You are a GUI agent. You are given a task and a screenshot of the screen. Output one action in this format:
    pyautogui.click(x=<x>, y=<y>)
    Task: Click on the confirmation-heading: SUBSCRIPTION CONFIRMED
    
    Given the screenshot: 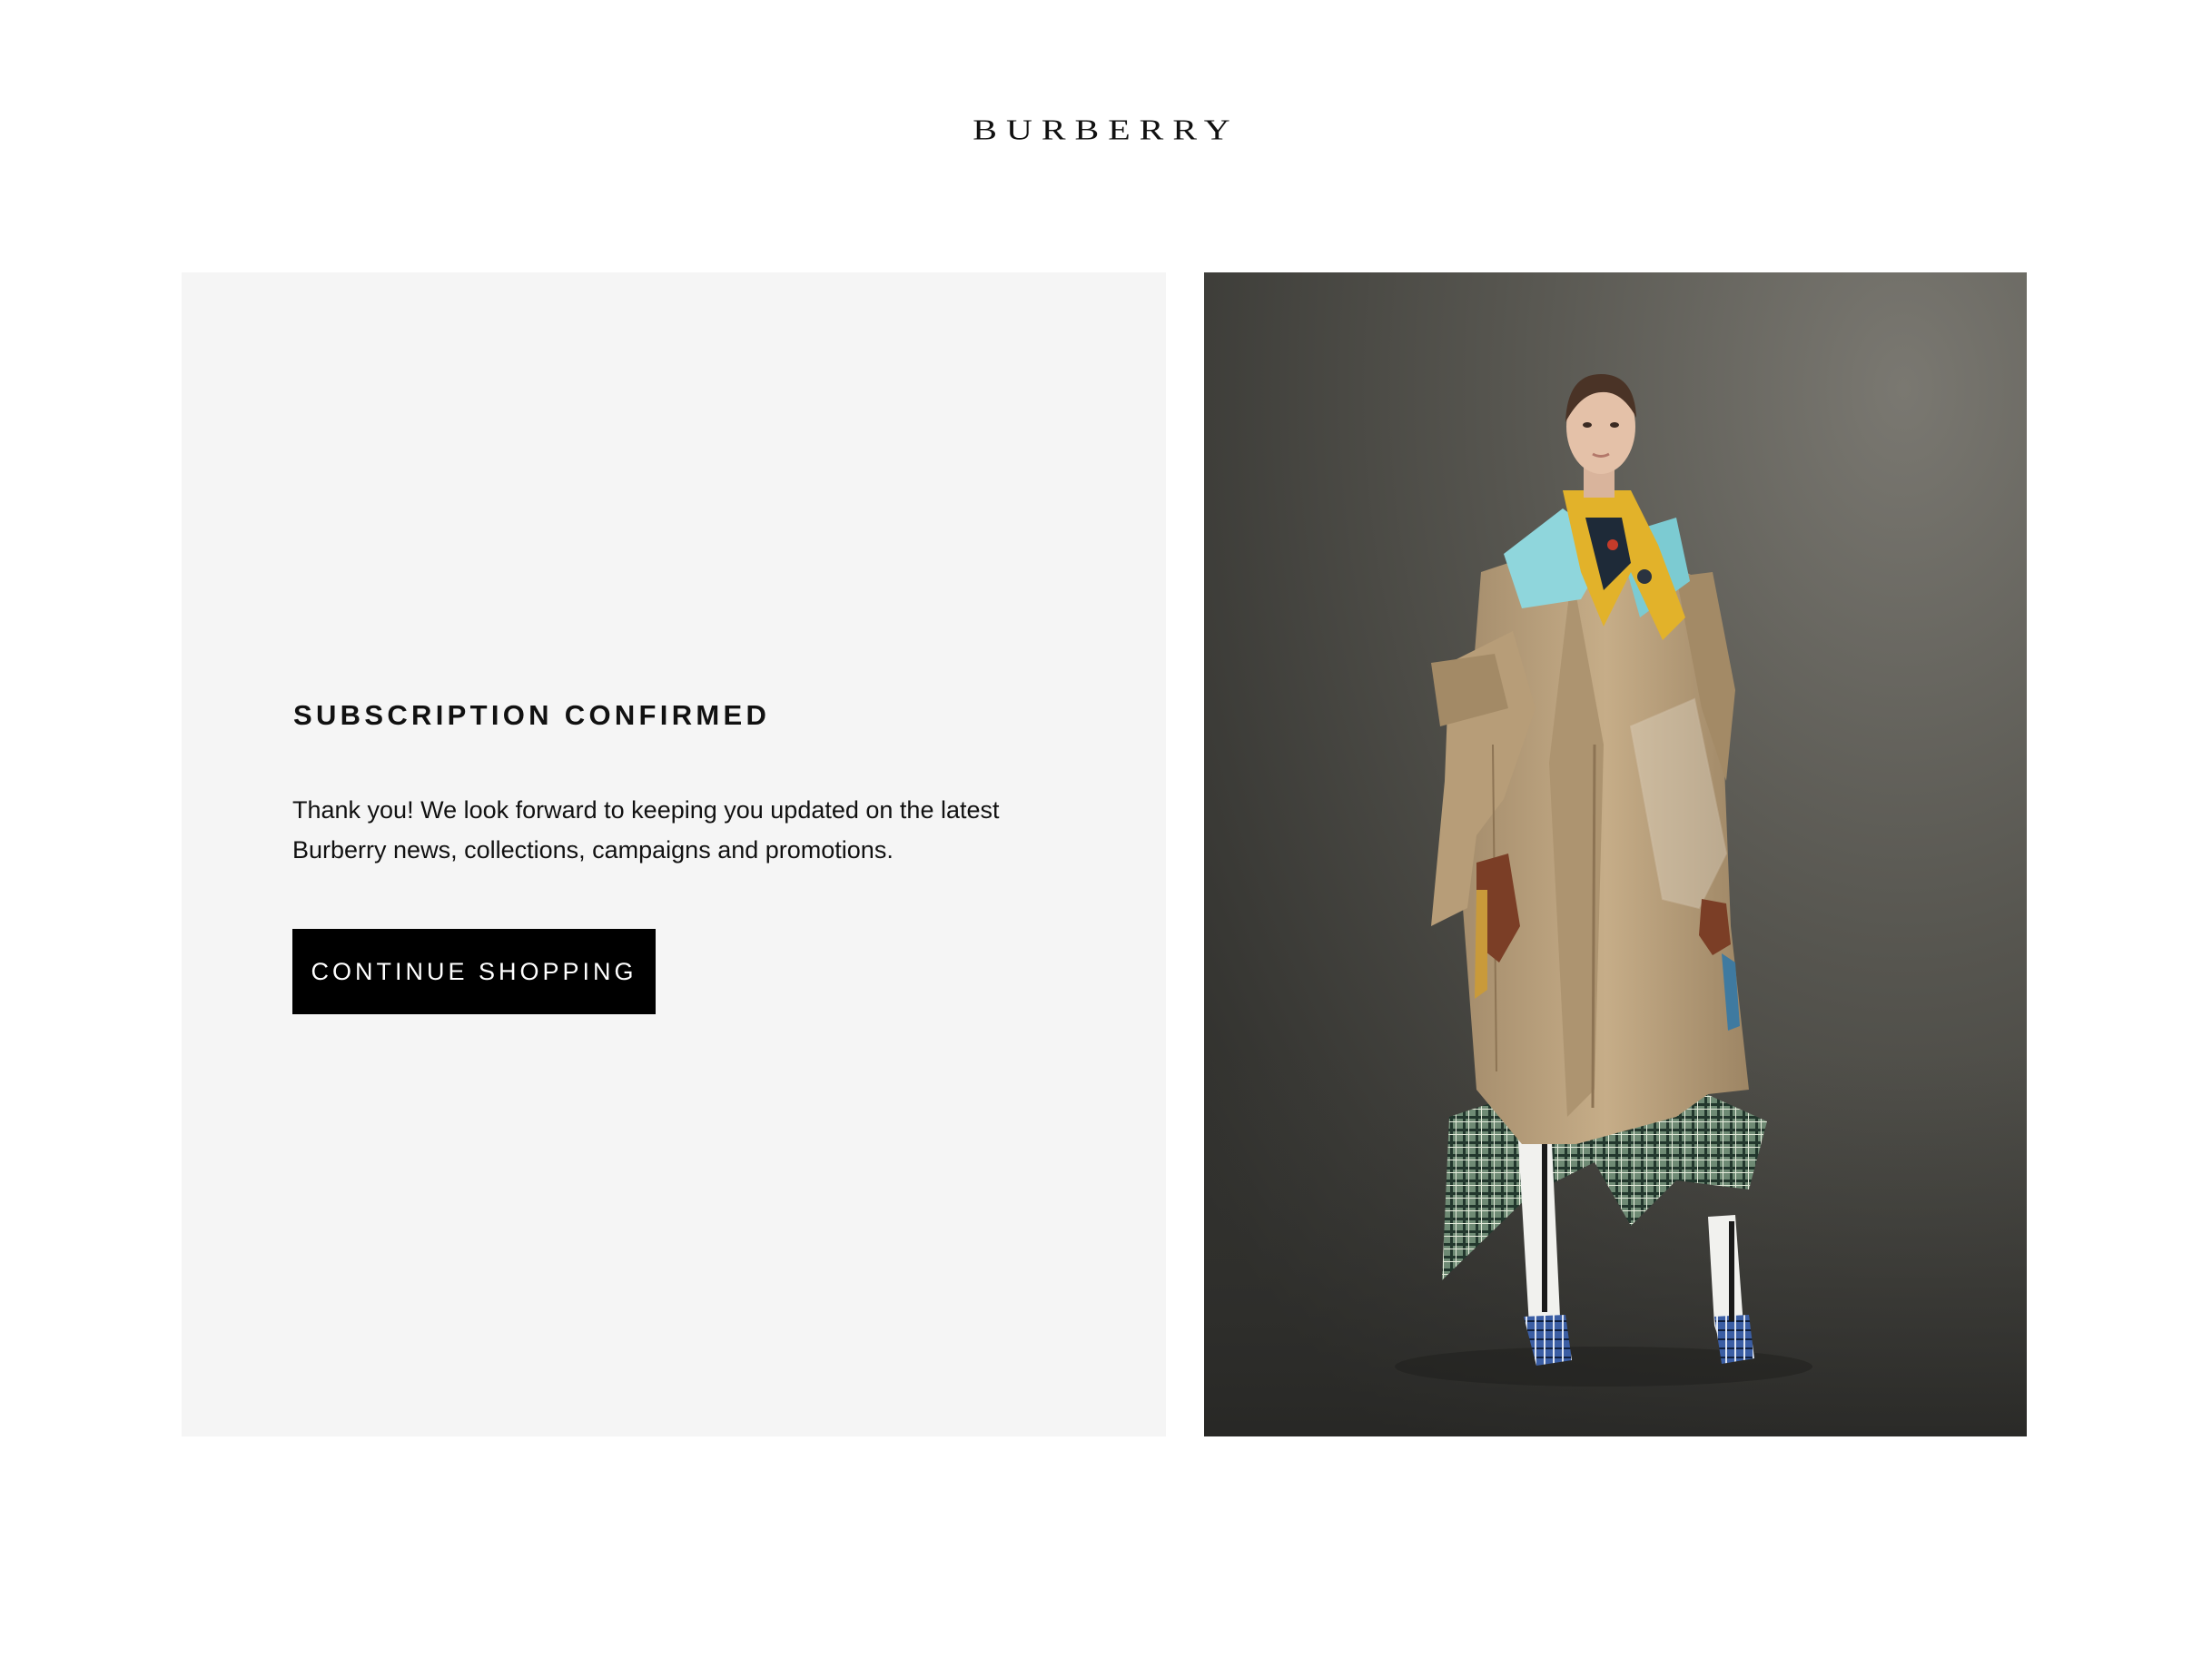 What is the action you would take?
    pyautogui.click(x=532, y=715)
    